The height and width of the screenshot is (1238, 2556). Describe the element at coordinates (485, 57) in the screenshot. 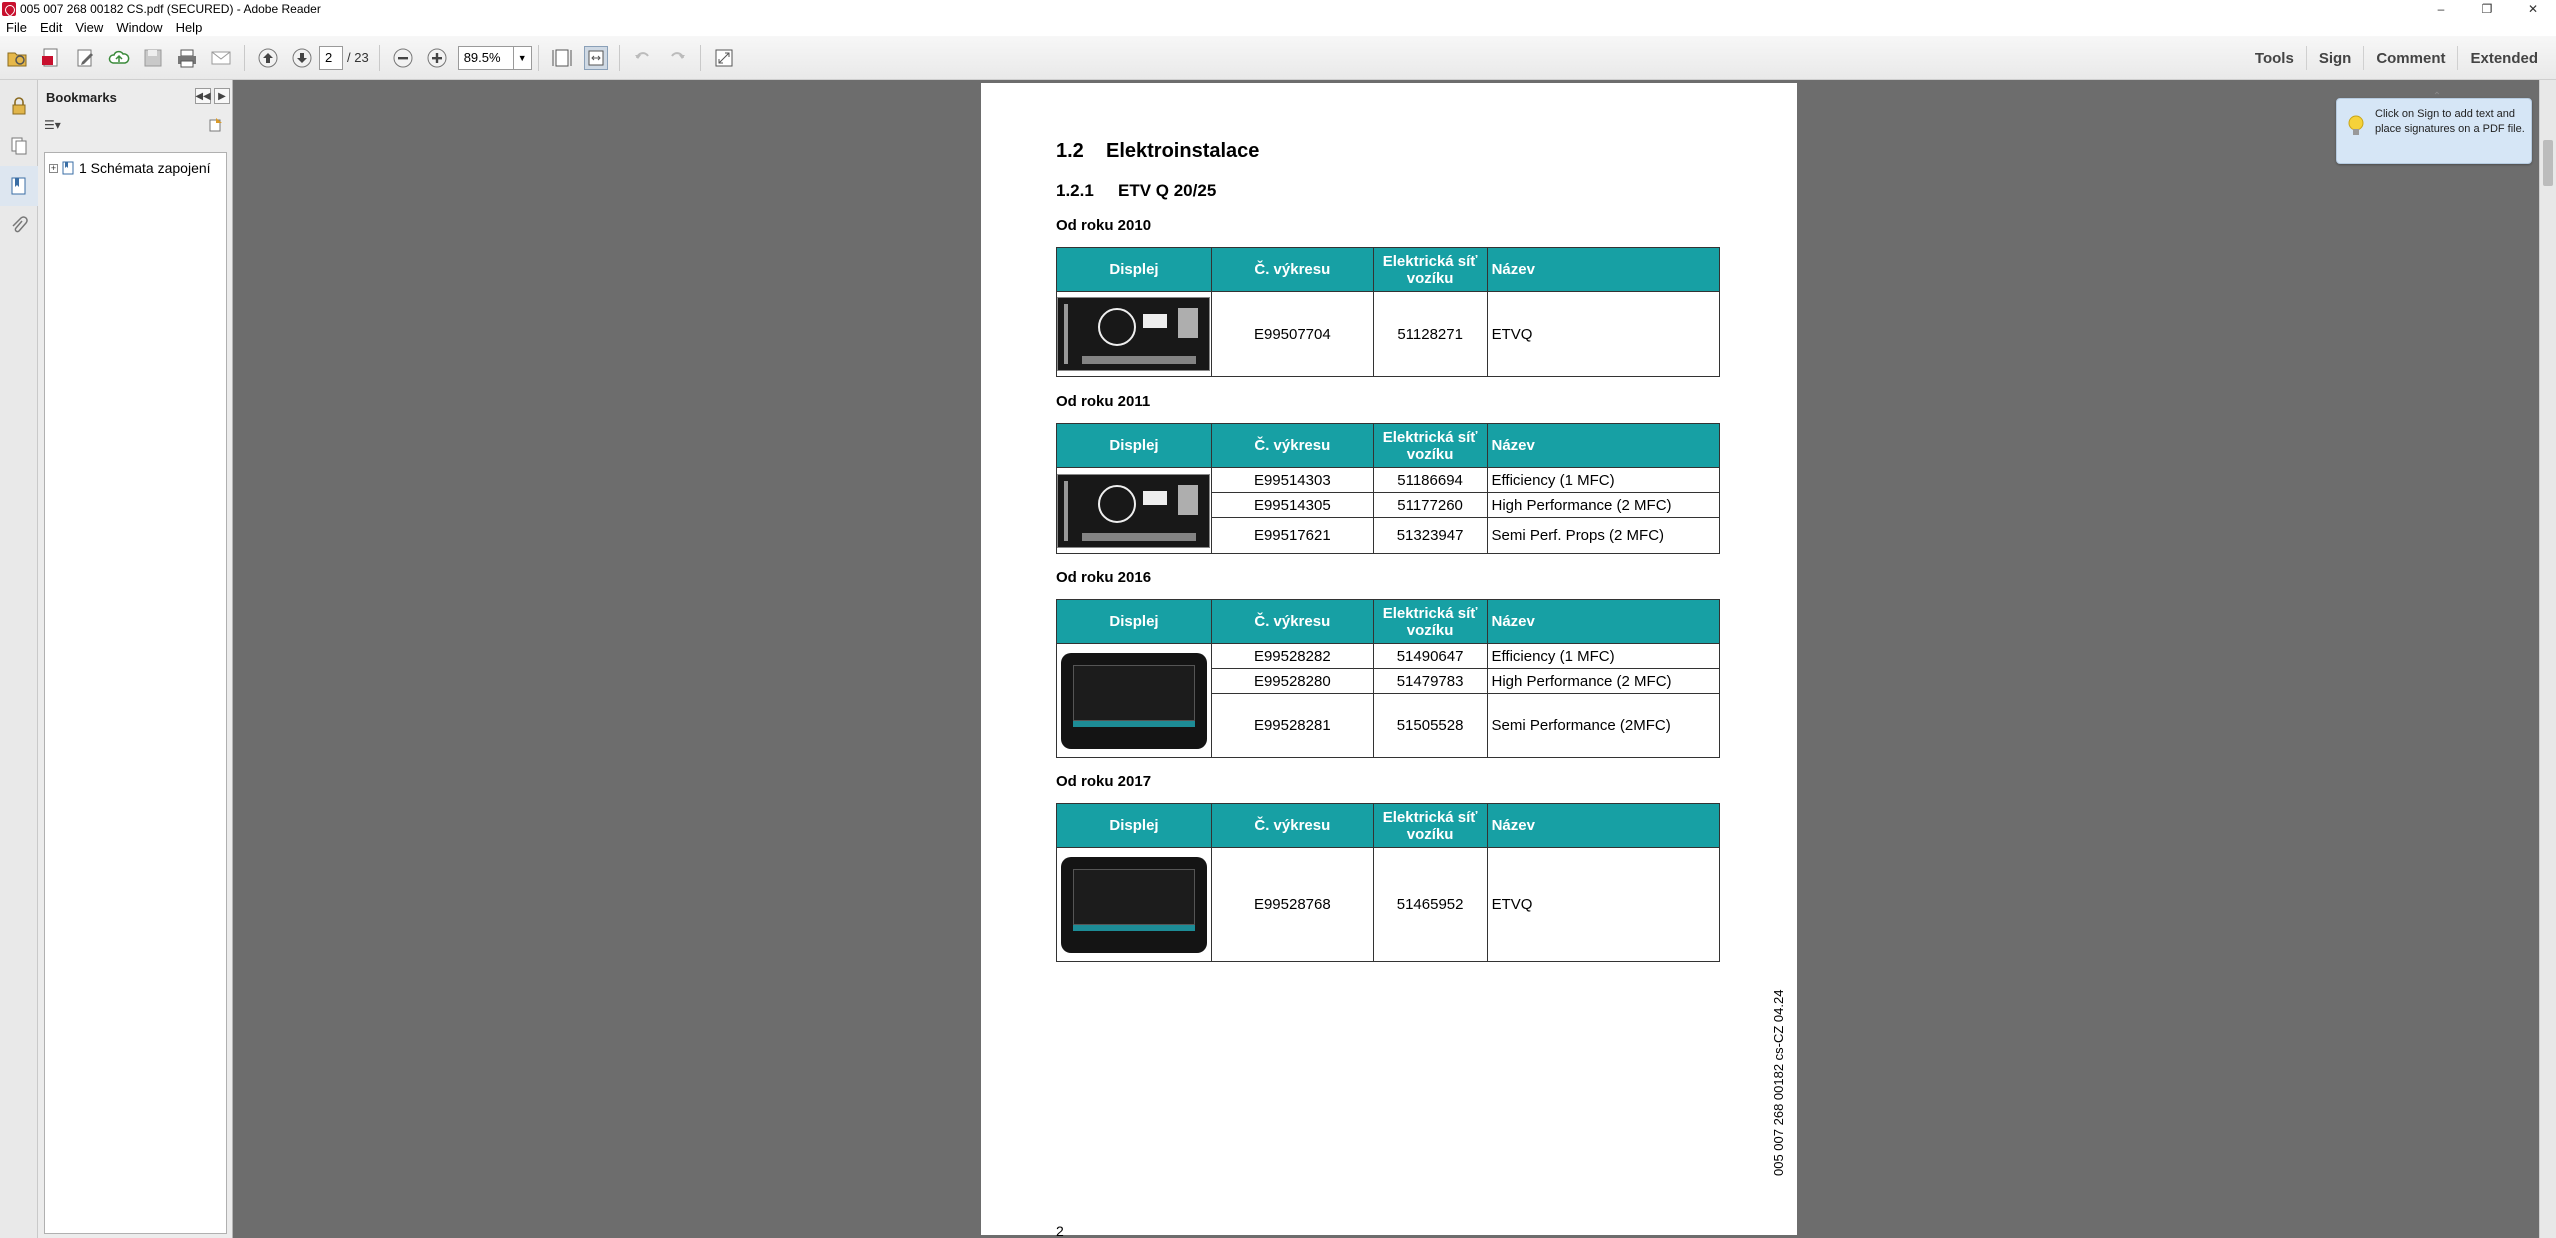

I see `zoom-level-input: 89.5%` at that location.